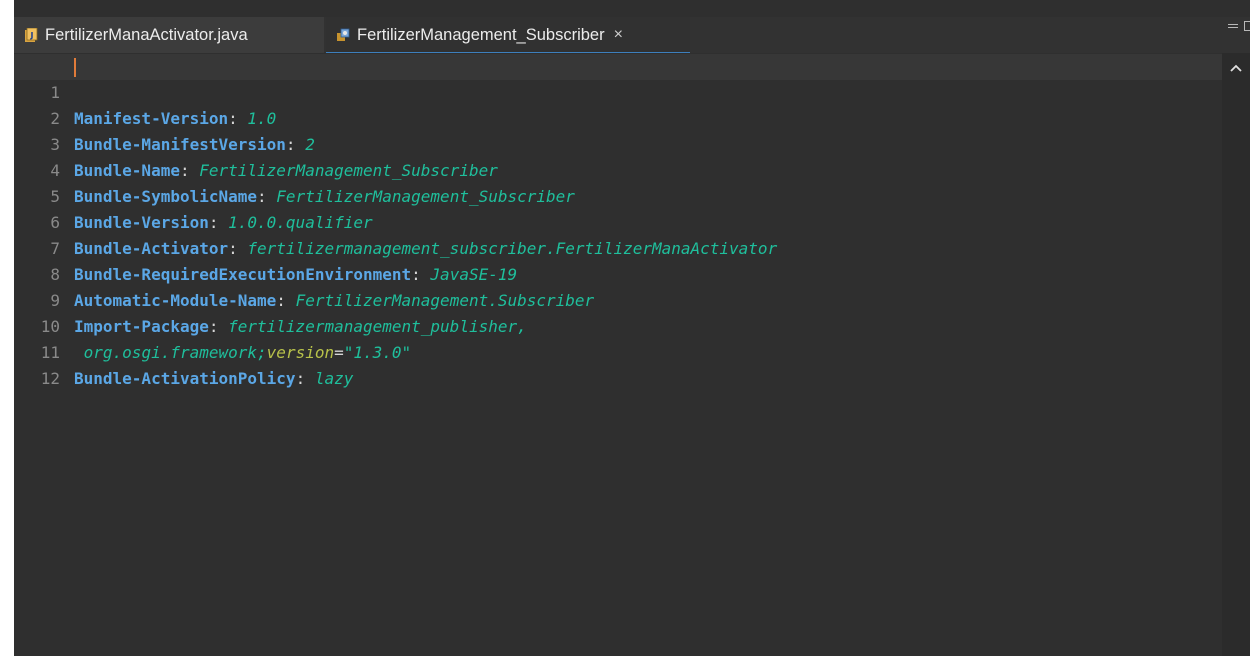 This screenshot has width=1250, height=656. What do you see at coordinates (310, 144) in the screenshot?
I see `header-value: 2` at bounding box center [310, 144].